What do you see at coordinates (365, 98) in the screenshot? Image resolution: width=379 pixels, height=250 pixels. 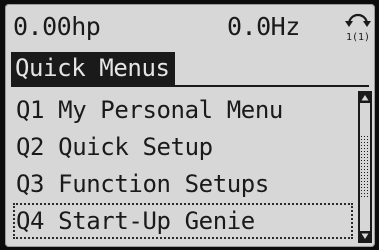 I see `scroll-up-arrow-icon` at bounding box center [365, 98].